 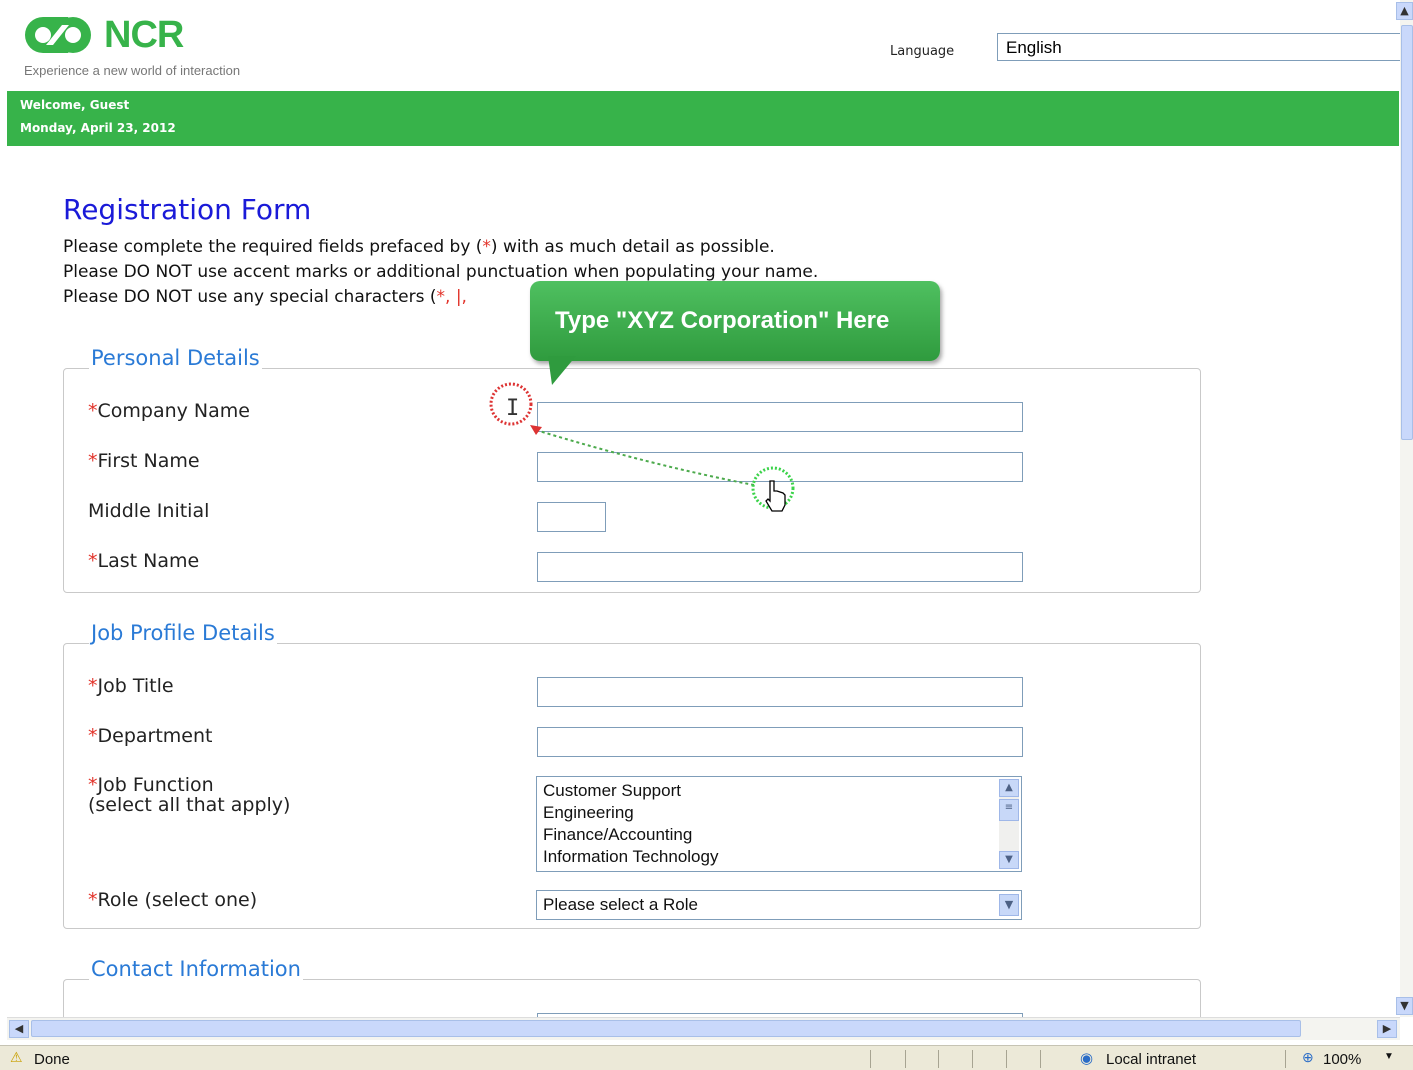 I want to click on logo-text: NCR, so click(x=144, y=35).